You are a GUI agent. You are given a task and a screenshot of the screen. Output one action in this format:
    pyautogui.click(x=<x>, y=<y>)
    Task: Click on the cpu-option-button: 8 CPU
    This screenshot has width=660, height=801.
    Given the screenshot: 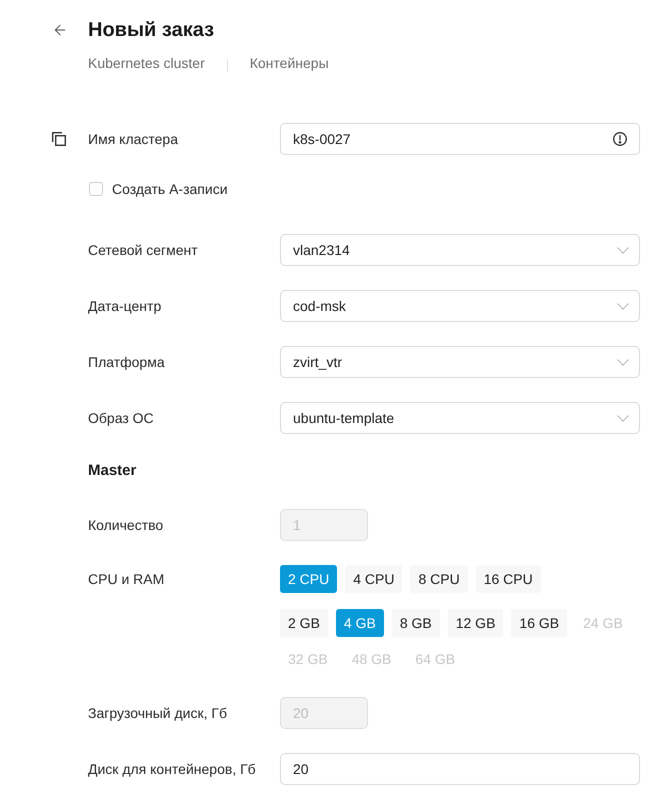 What is the action you would take?
    pyautogui.click(x=439, y=579)
    